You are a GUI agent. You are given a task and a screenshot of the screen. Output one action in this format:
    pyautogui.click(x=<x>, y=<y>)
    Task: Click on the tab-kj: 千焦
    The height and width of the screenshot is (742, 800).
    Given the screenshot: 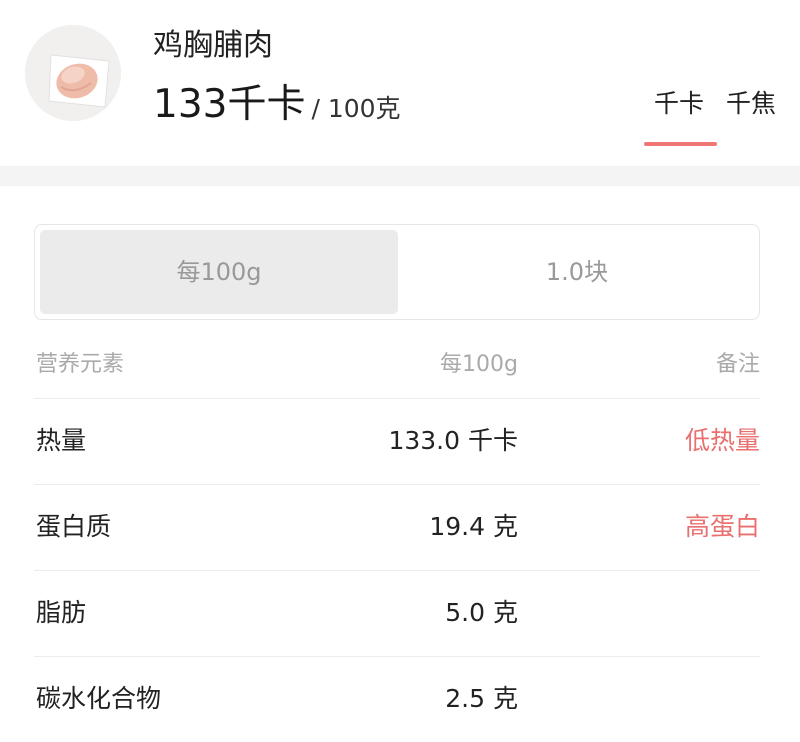 What is the action you would take?
    pyautogui.click(x=751, y=104)
    